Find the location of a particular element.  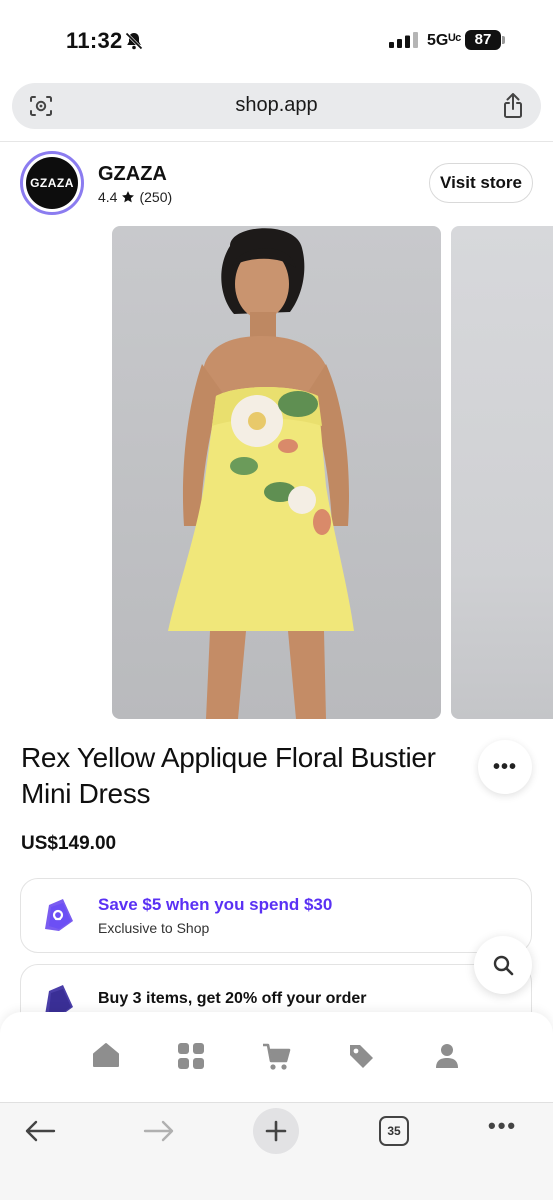

model-in-yellow-dress-illustration is located at coordinates (261, 473).